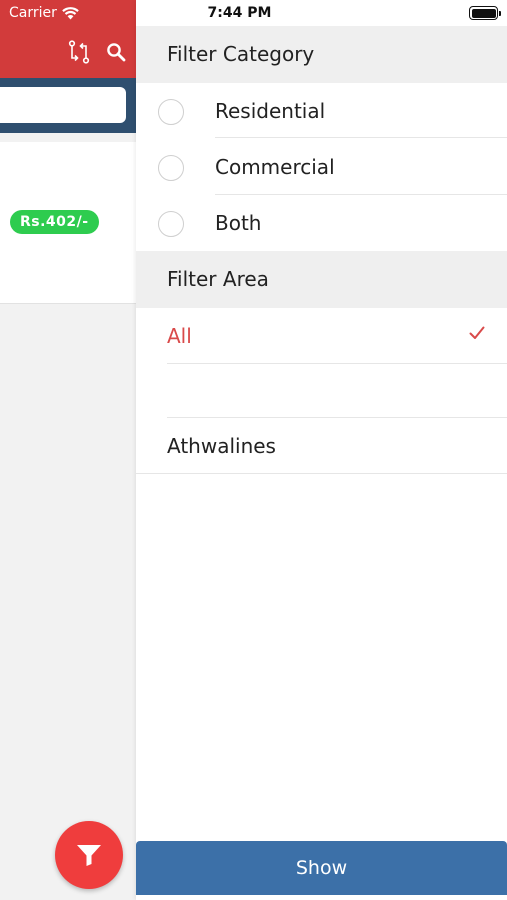 This screenshot has width=507, height=900. Describe the element at coordinates (54, 222) in the screenshot. I see `price-badge: Rs.402/-` at that location.